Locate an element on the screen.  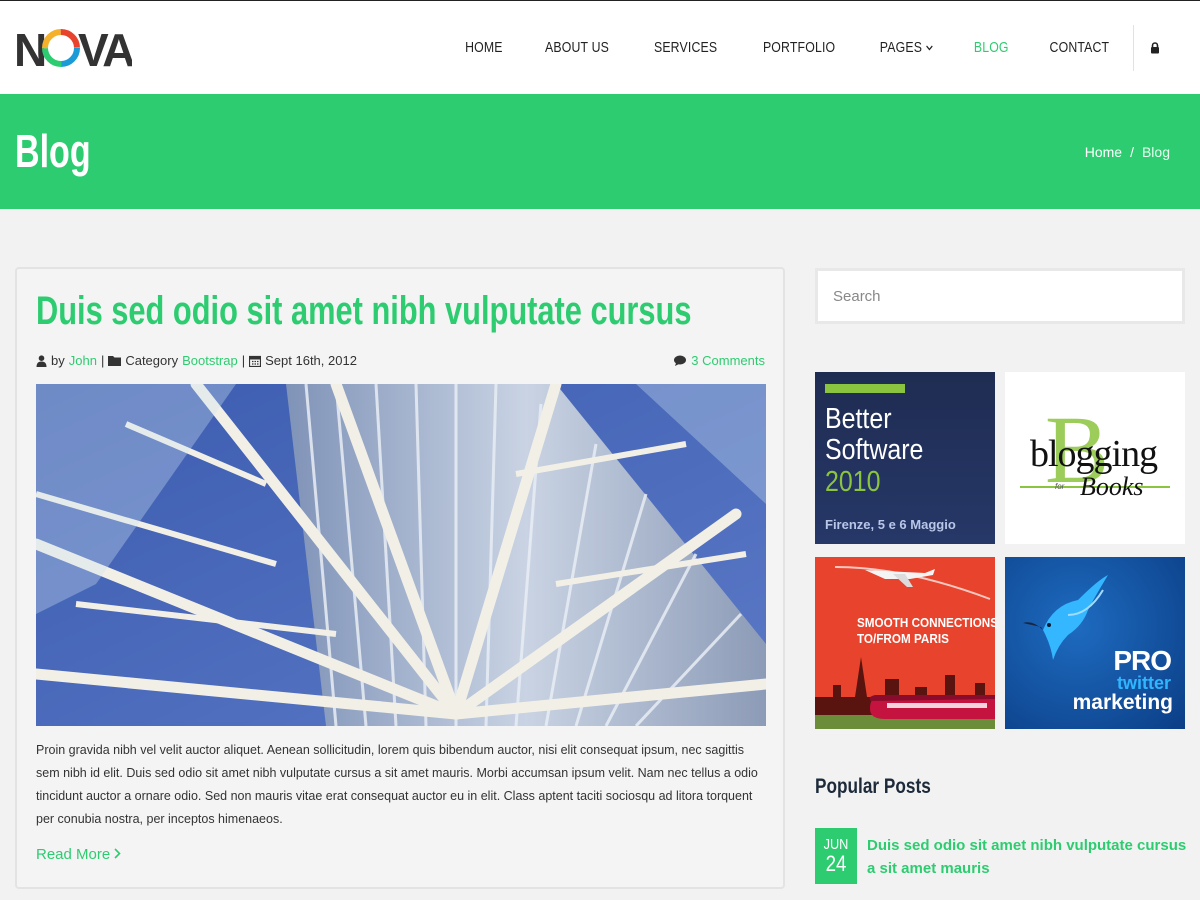
ad-pro-twitter-marketing: PRO twitter marketing is located at coordinates (1095, 643).